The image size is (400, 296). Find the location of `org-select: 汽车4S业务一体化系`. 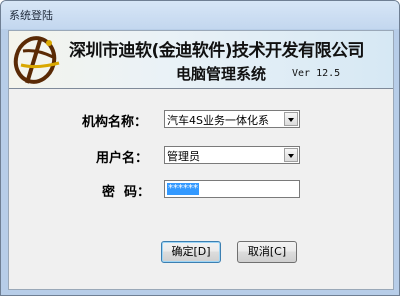

org-select: 汽车4S业务一体化系 is located at coordinates (232, 119).